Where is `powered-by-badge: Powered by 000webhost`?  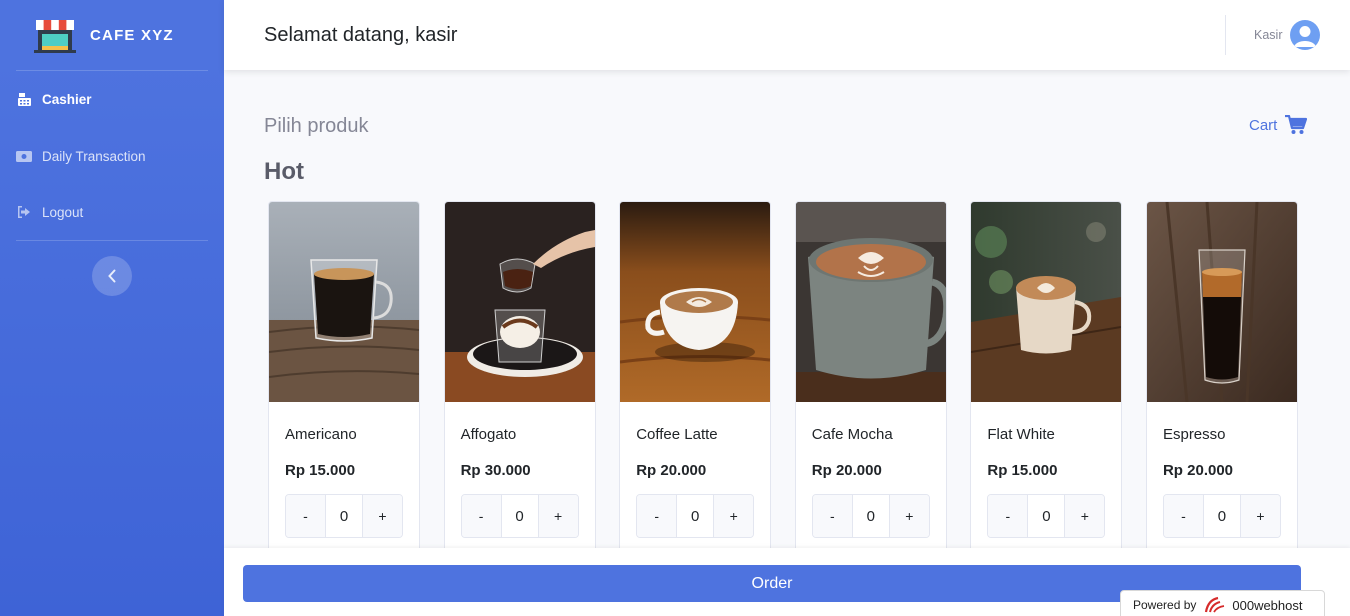 powered-by-badge: Powered by 000webhost is located at coordinates (1222, 603).